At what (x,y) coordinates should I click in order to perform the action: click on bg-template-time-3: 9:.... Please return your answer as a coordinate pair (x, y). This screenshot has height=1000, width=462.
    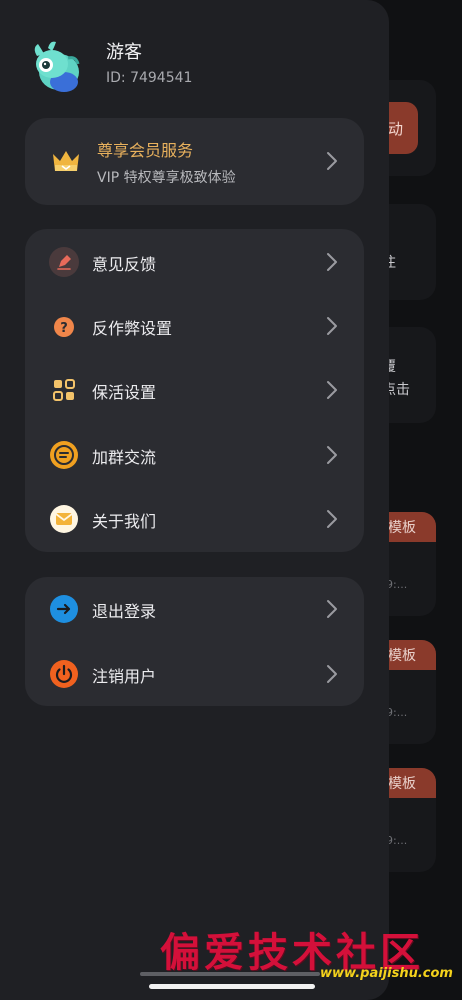
    Looking at the image, I should click on (397, 840).